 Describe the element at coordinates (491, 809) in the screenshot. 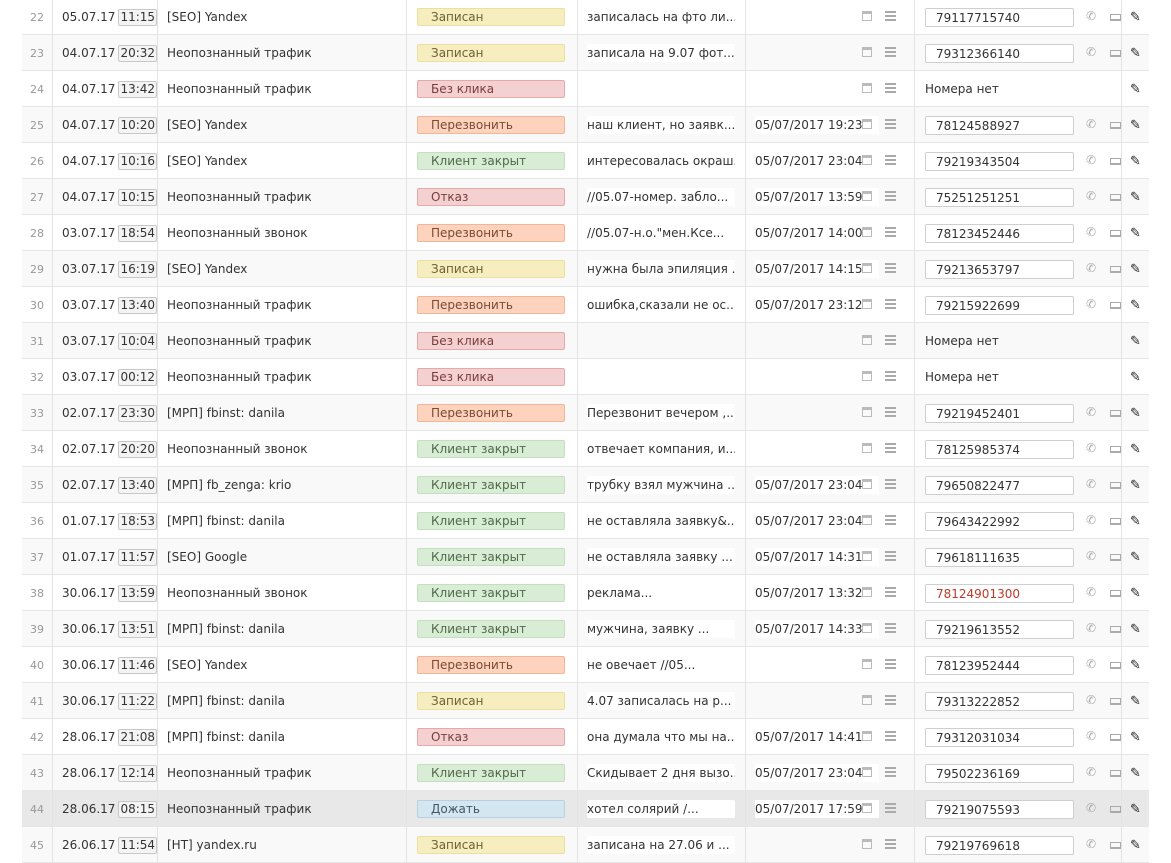

I see `status-badge: Дожать` at that location.